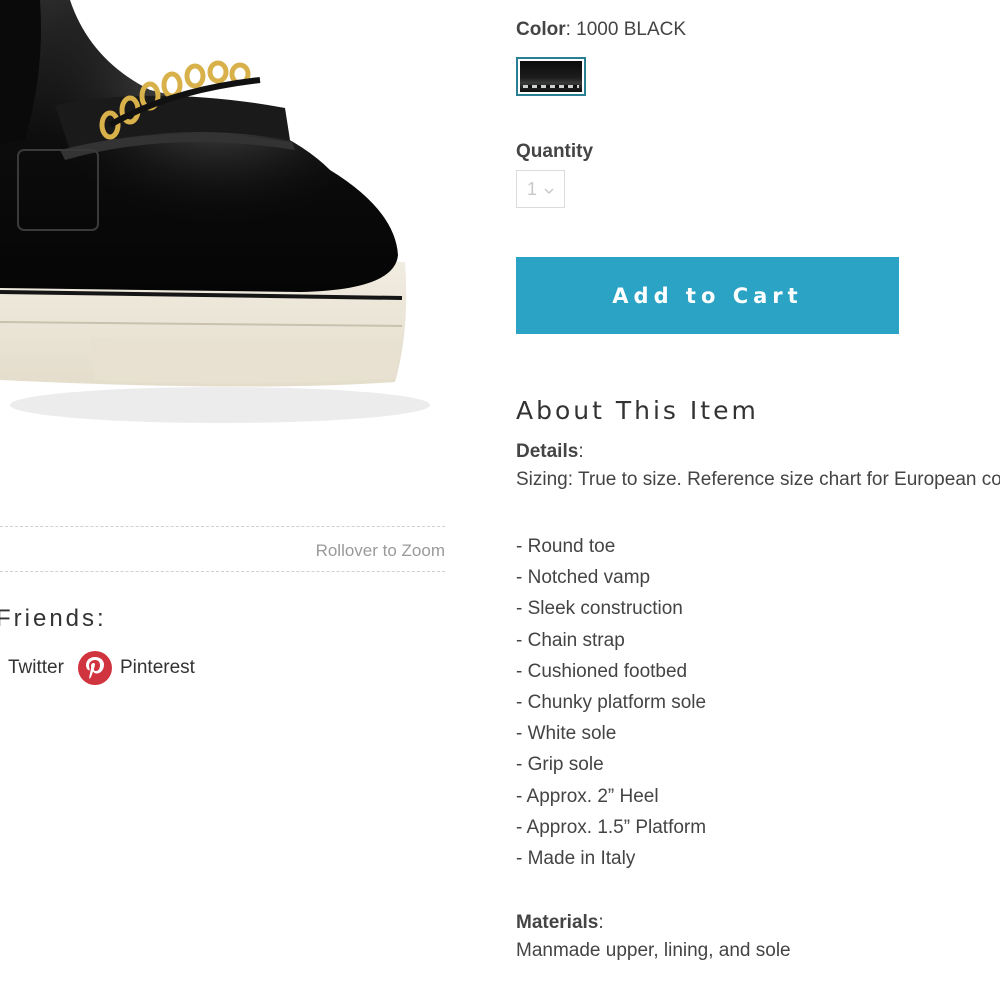 This screenshot has height=1000, width=1000. What do you see at coordinates (53, 618) in the screenshot?
I see `share-heading: Friends:` at bounding box center [53, 618].